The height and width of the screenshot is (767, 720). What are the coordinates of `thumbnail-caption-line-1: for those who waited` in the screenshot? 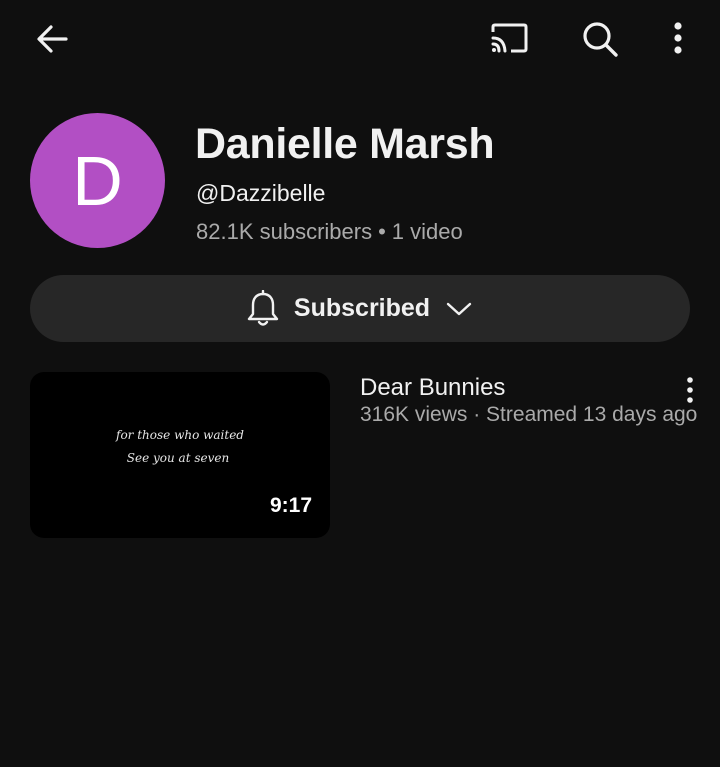 It's located at (180, 435).